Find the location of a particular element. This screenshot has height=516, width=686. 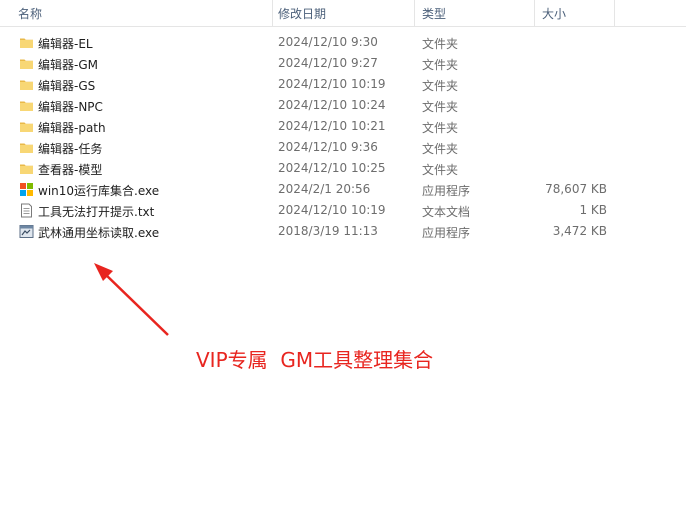

arrow-shaft is located at coordinates (135, 303).